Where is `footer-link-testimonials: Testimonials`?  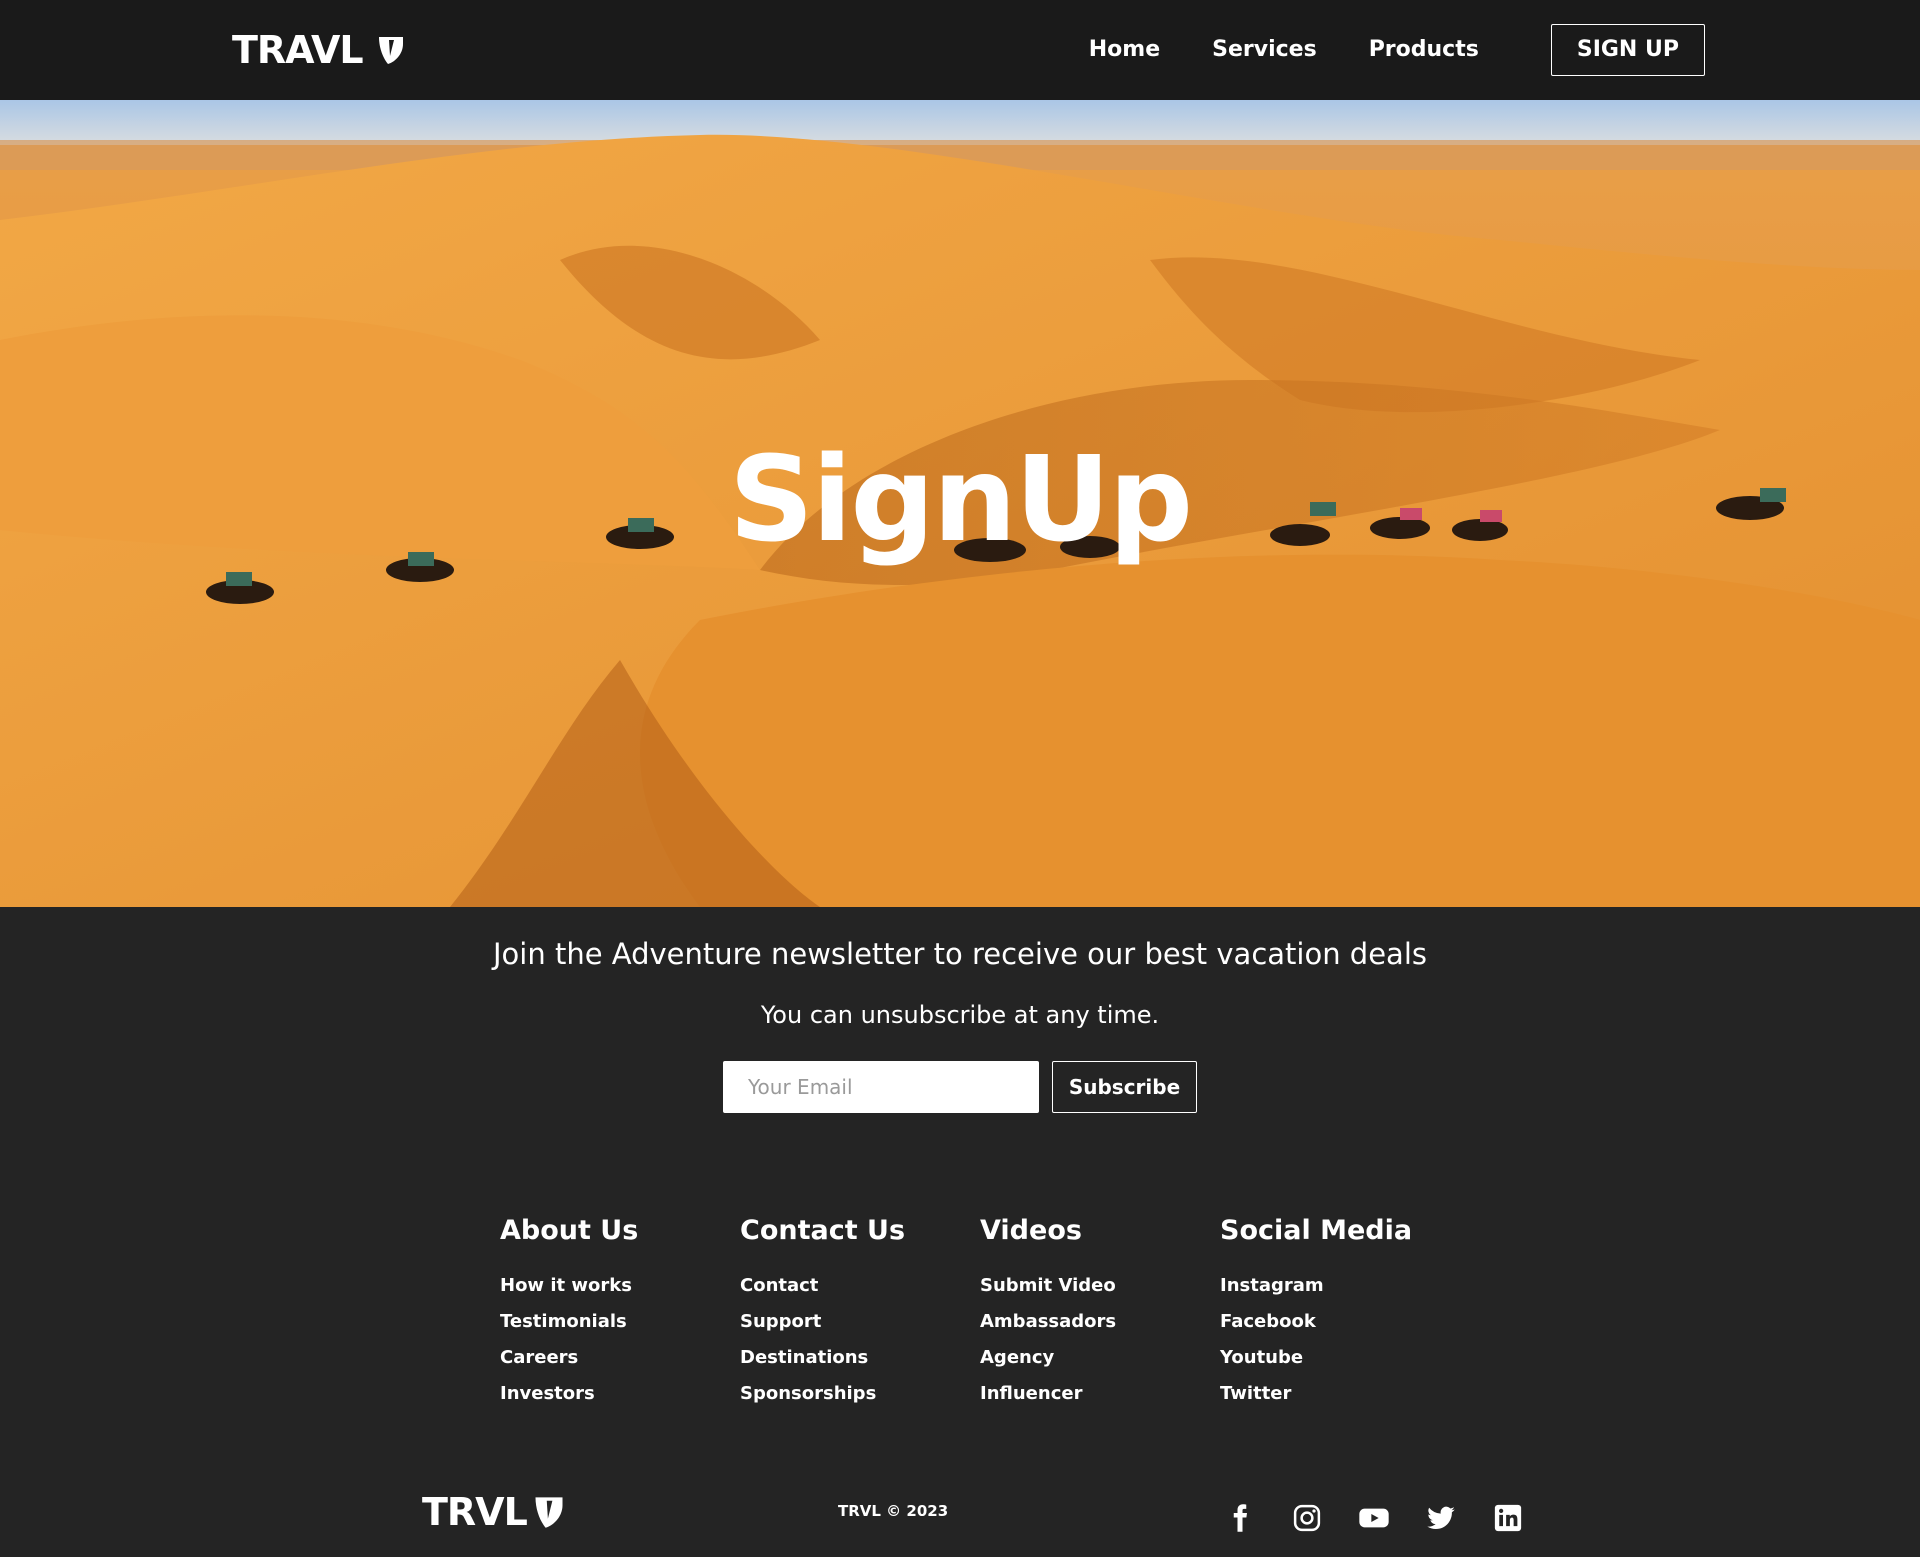
footer-link-testimonials: Testimonials is located at coordinates (620, 1322).